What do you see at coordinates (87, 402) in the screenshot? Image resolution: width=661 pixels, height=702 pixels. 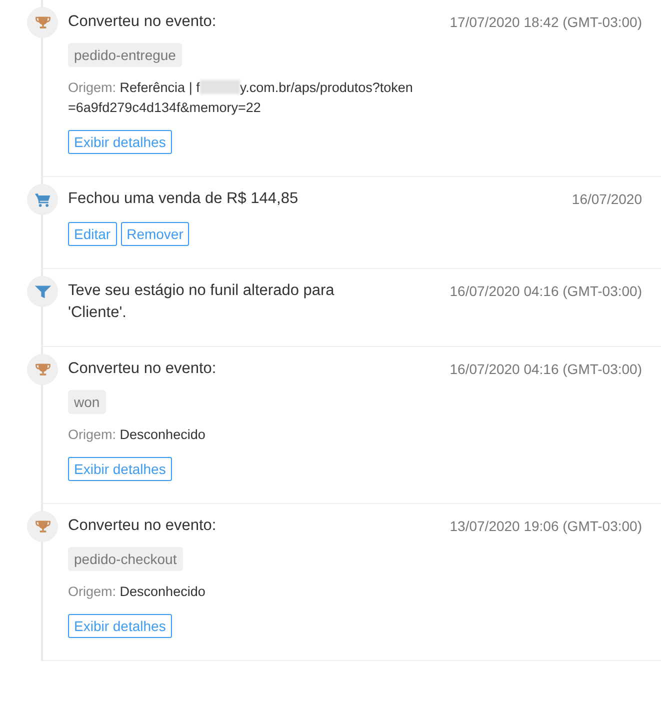 I see `event-tag: won` at bounding box center [87, 402].